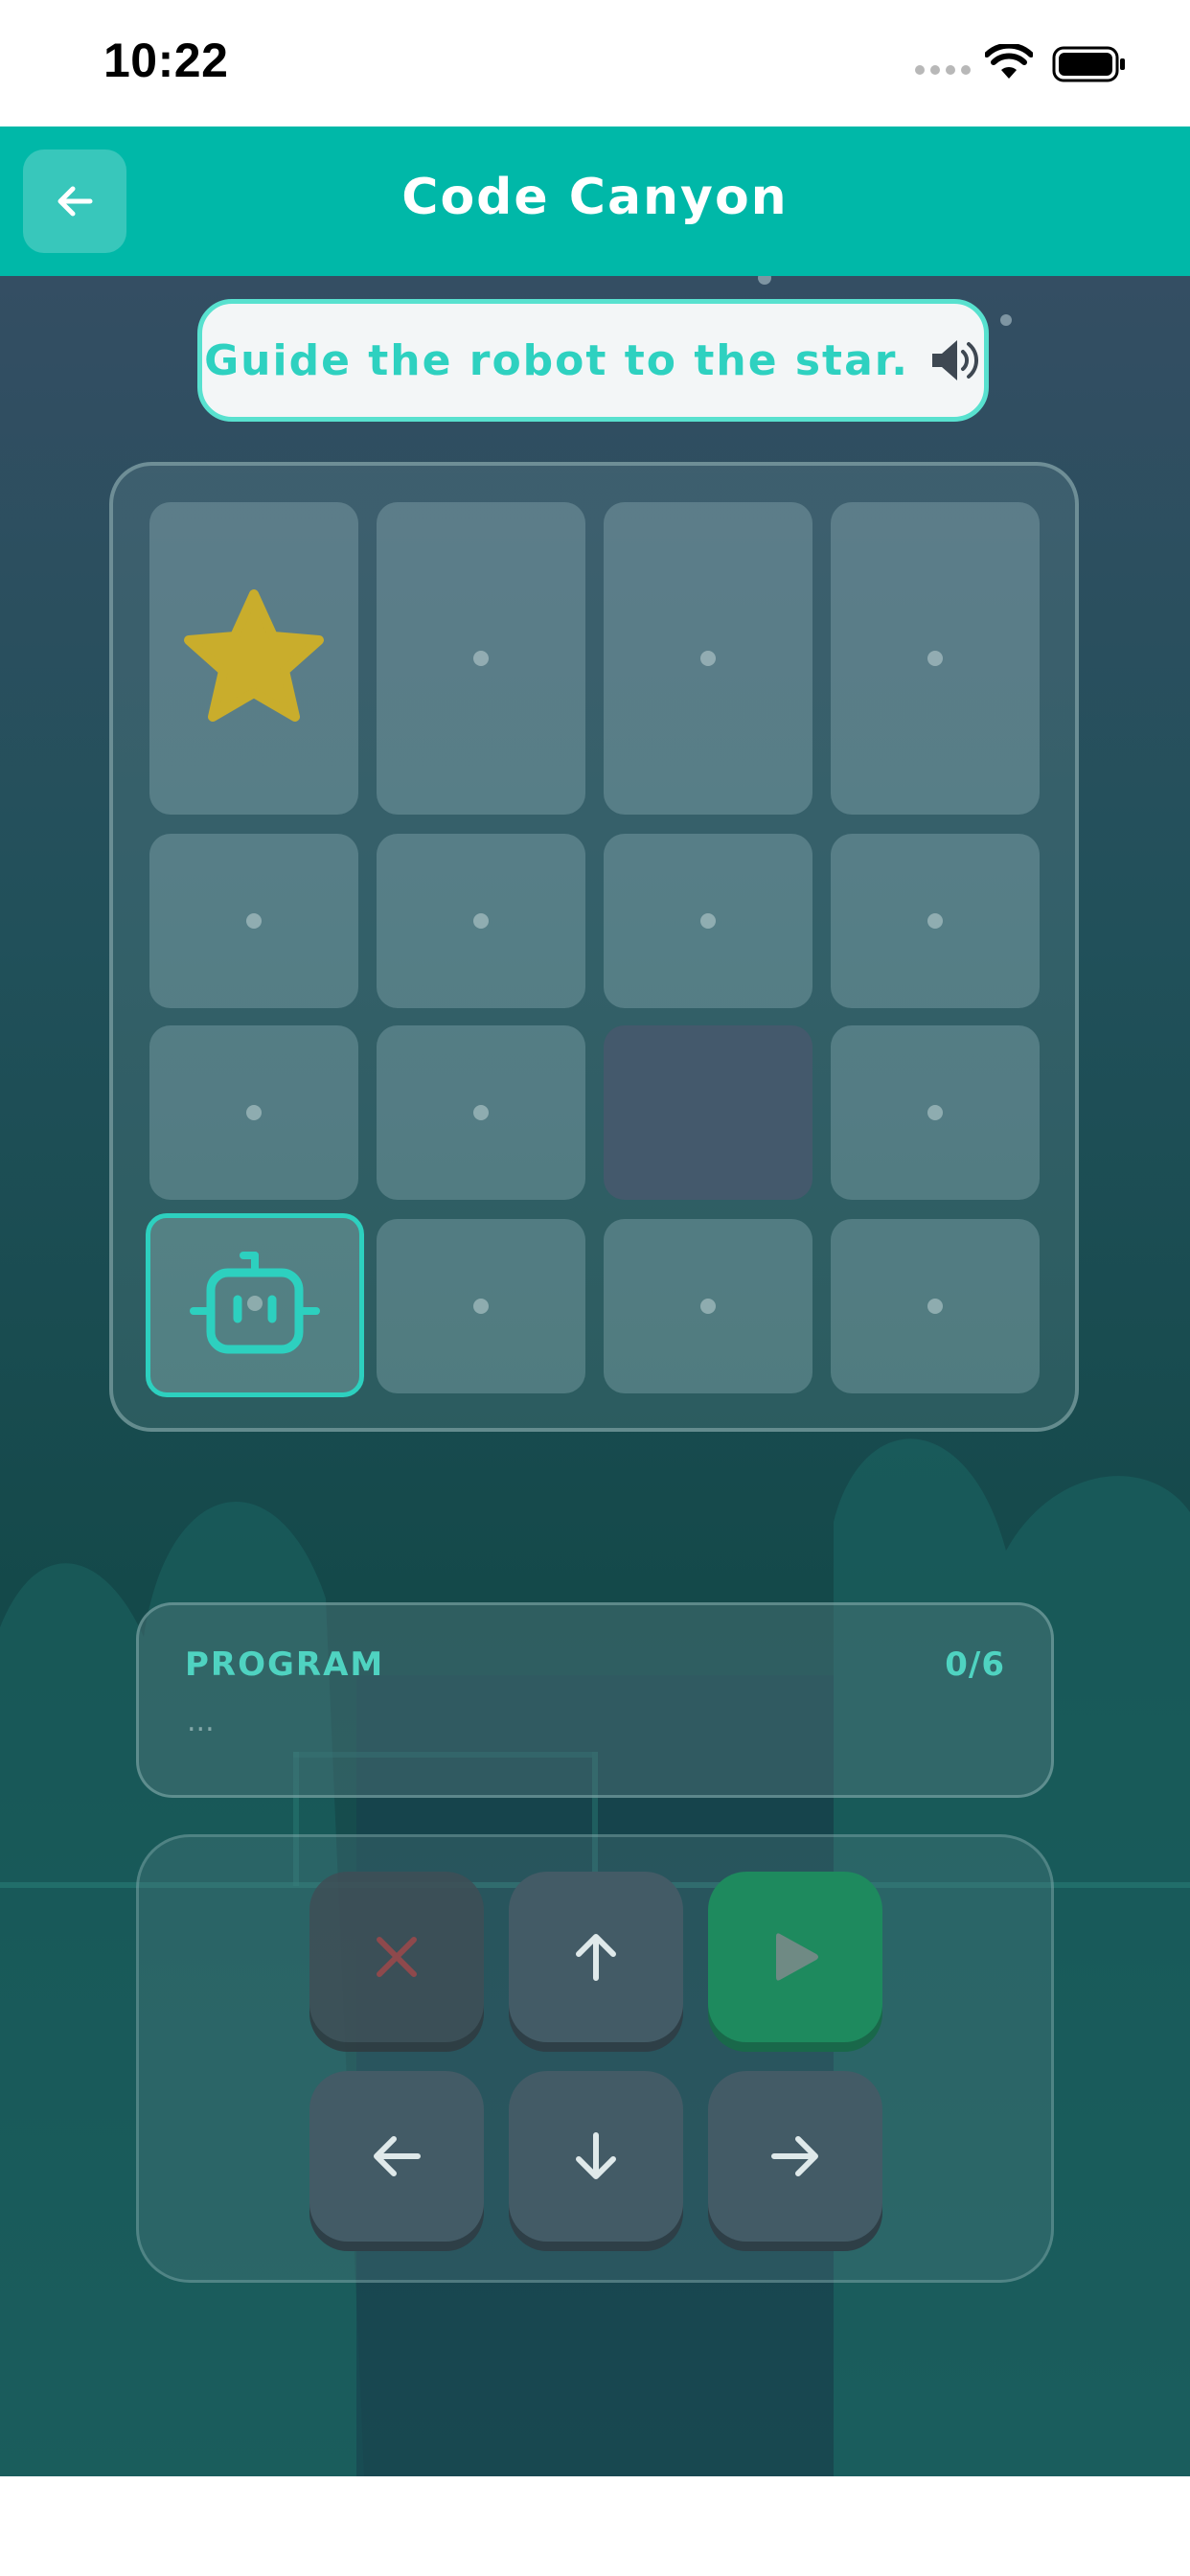 The width and height of the screenshot is (1190, 2576). I want to click on status-time: 10:22, so click(166, 60).